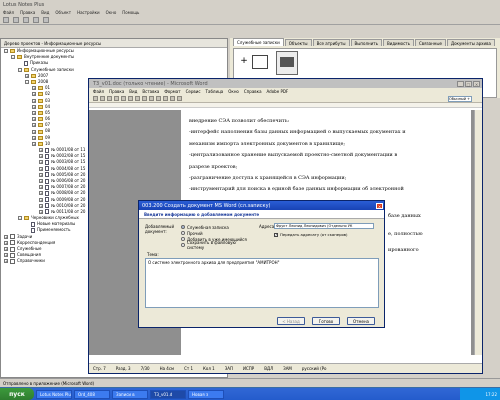 The width and height of the screenshot is (500, 400). I want to click on back-icon, so click(6, 20).